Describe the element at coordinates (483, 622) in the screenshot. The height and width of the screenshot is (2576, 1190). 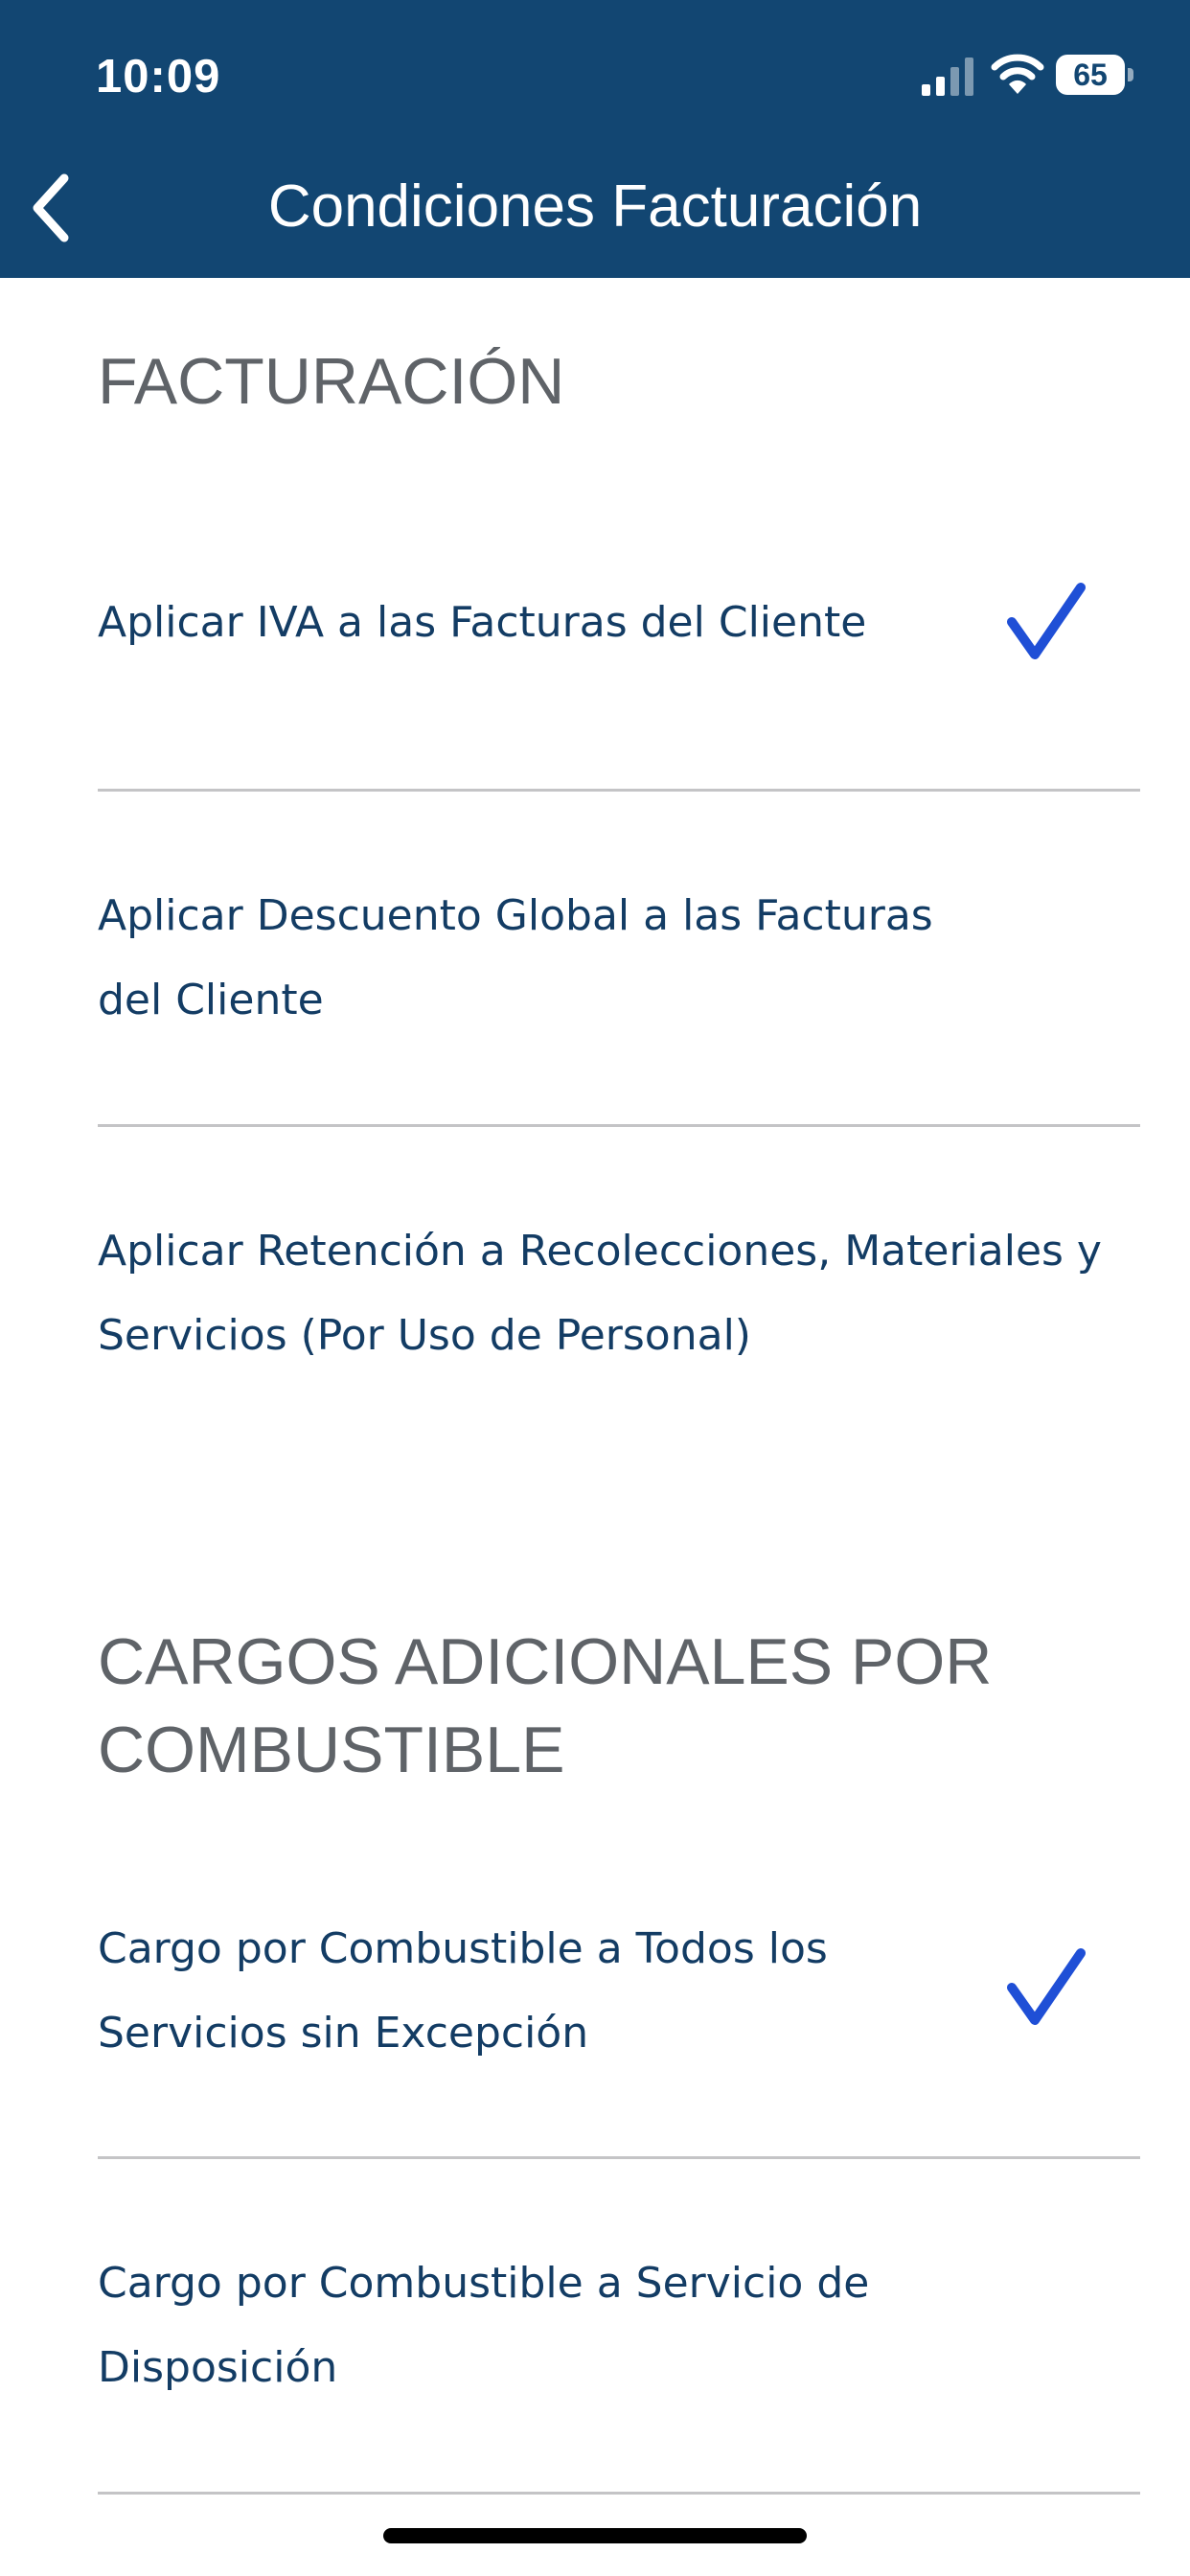
I see `option-label: Aplicar IVA a las Facturas del Cliente` at that location.